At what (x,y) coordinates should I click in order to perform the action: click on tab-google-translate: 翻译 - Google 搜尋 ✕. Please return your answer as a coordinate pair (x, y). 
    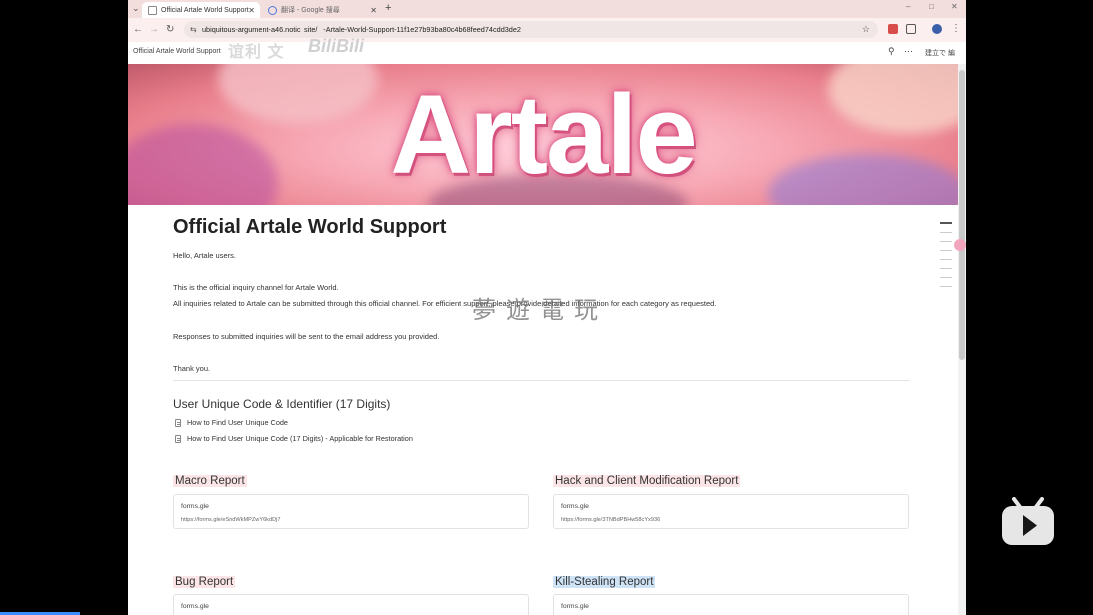
    Looking at the image, I should click on (322, 10).